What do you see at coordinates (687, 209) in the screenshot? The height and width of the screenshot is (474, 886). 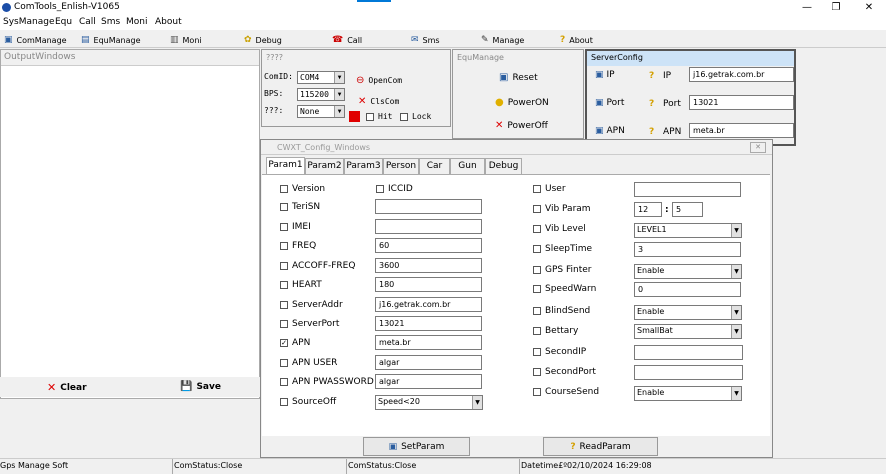 I see `vib-param-input-2: 5` at bounding box center [687, 209].